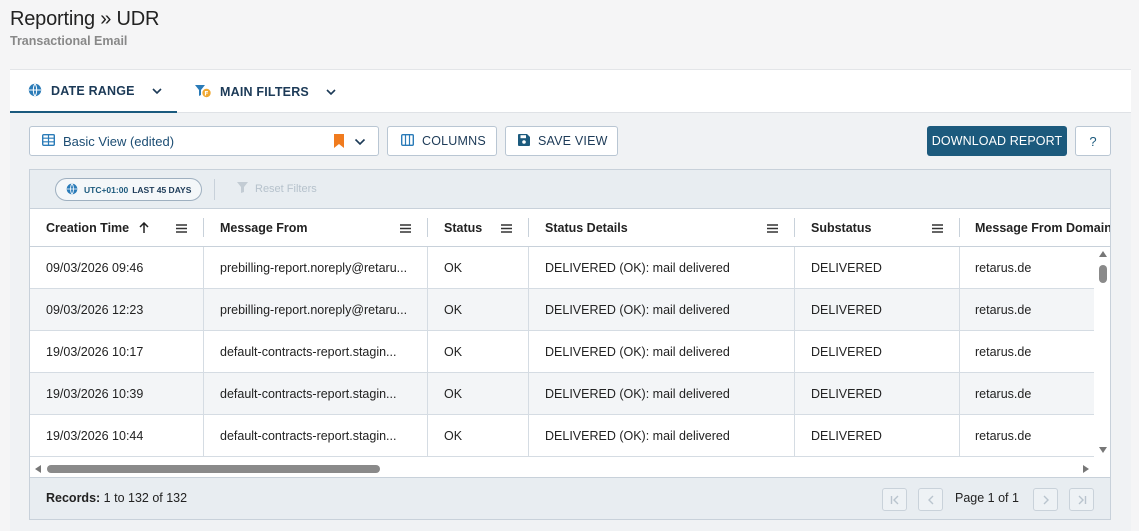  What do you see at coordinates (38, 469) in the screenshot?
I see `scroll-left-icon` at bounding box center [38, 469].